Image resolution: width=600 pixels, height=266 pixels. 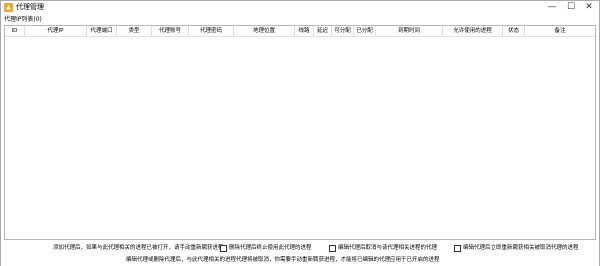 What do you see at coordinates (223, 248) in the screenshot?
I see `kill-process-checkbox` at bounding box center [223, 248].